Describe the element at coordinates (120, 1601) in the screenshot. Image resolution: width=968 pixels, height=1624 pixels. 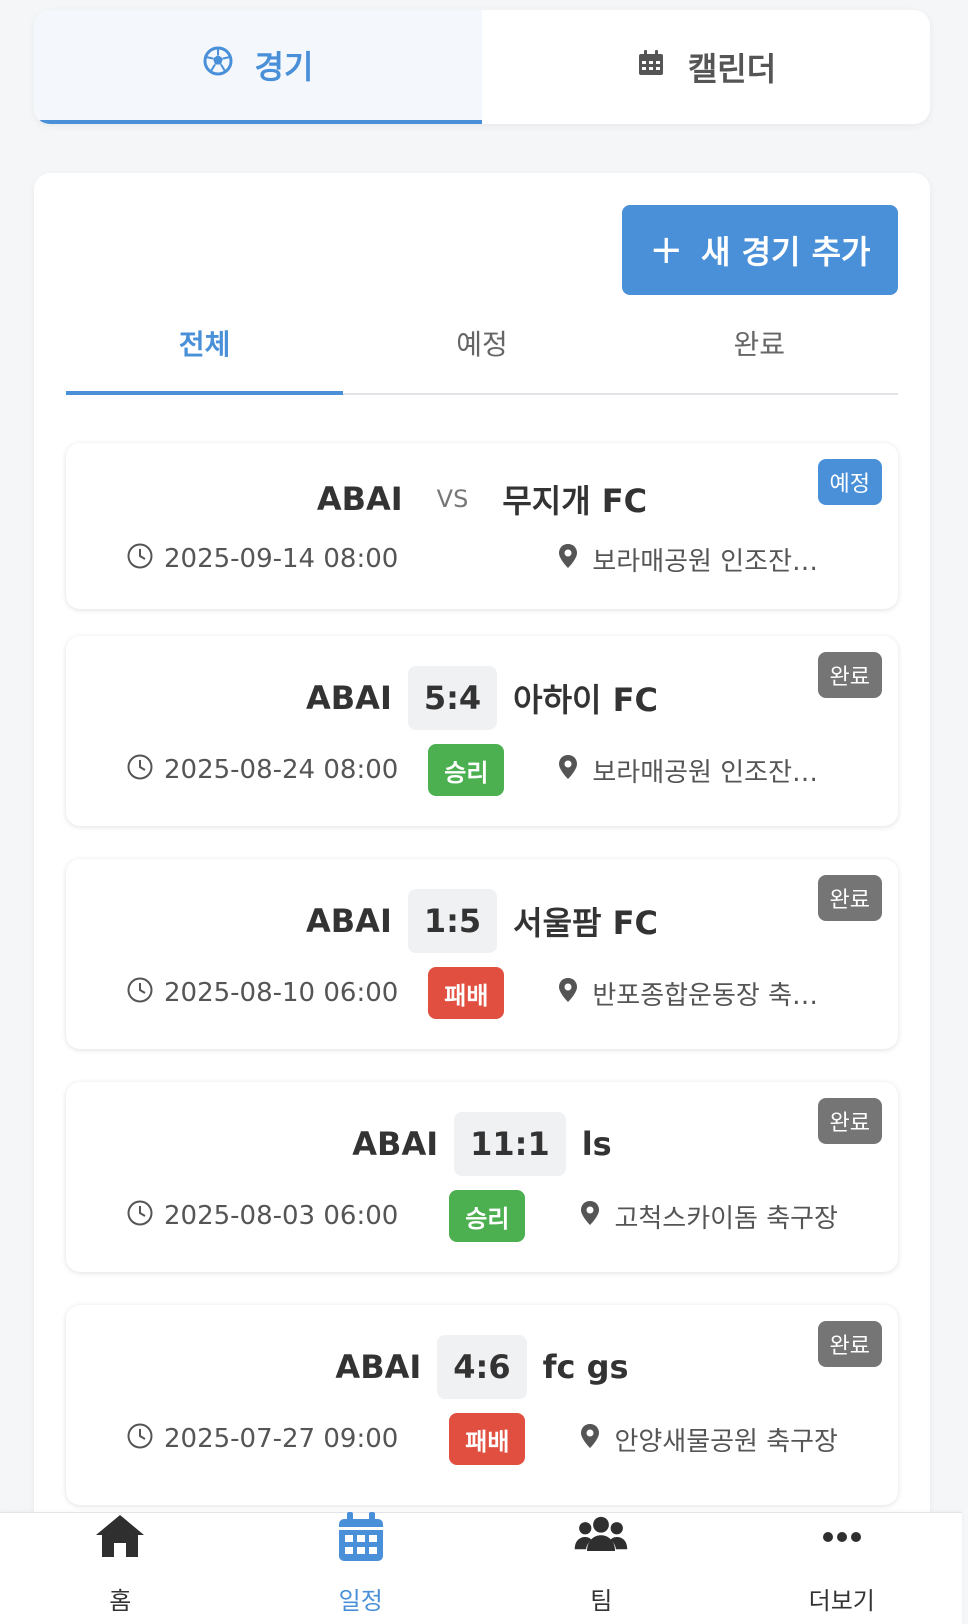
I see `nav-home-label: 홈` at that location.